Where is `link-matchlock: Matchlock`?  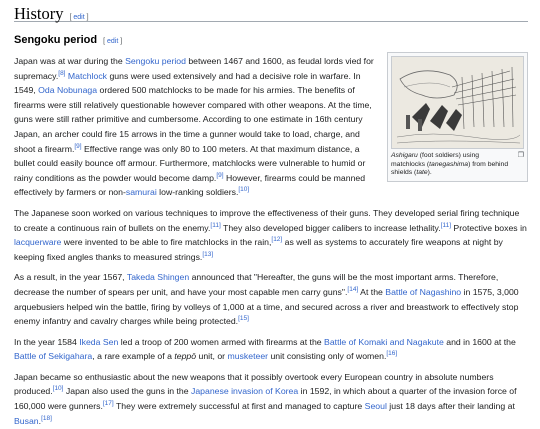 link-matchlock: Matchlock is located at coordinates (87, 76).